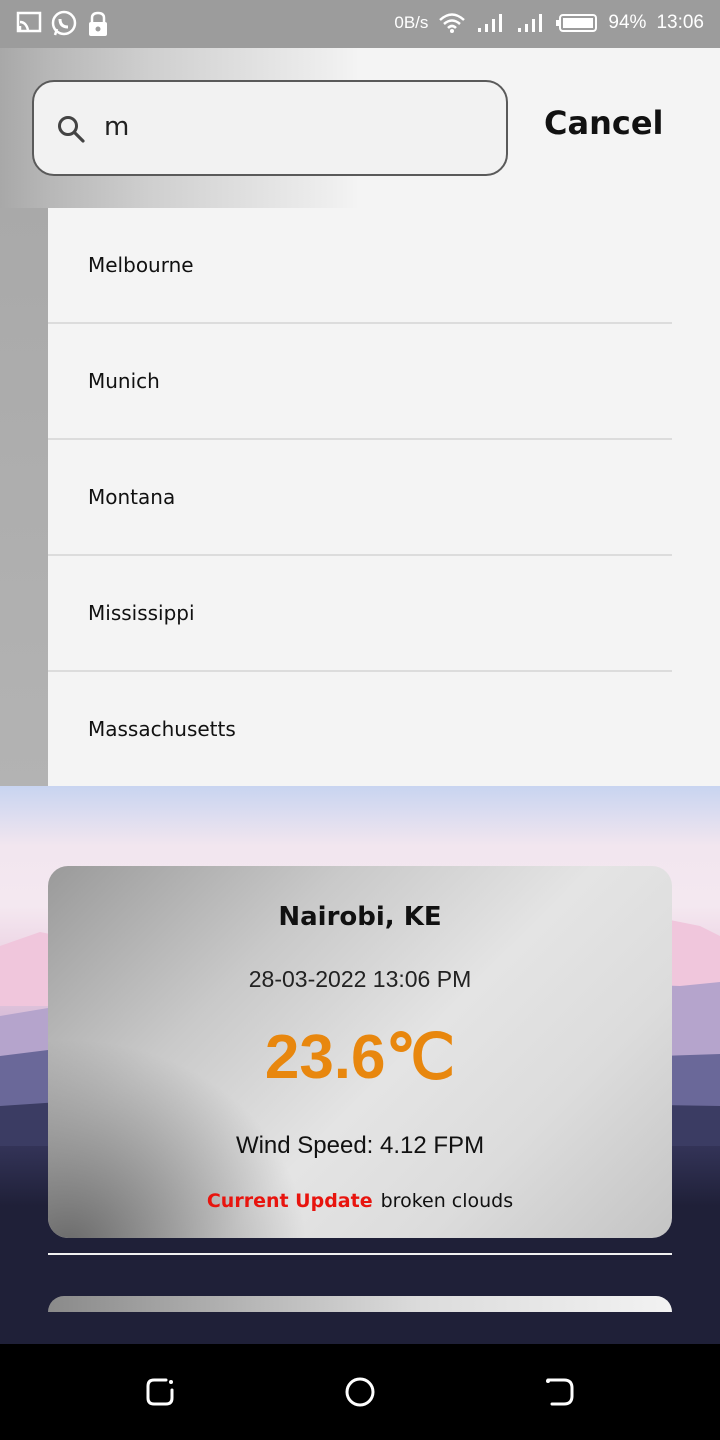 This screenshot has width=720, height=1440. What do you see at coordinates (360, 266) in the screenshot?
I see `list-item: Melbourne` at bounding box center [360, 266].